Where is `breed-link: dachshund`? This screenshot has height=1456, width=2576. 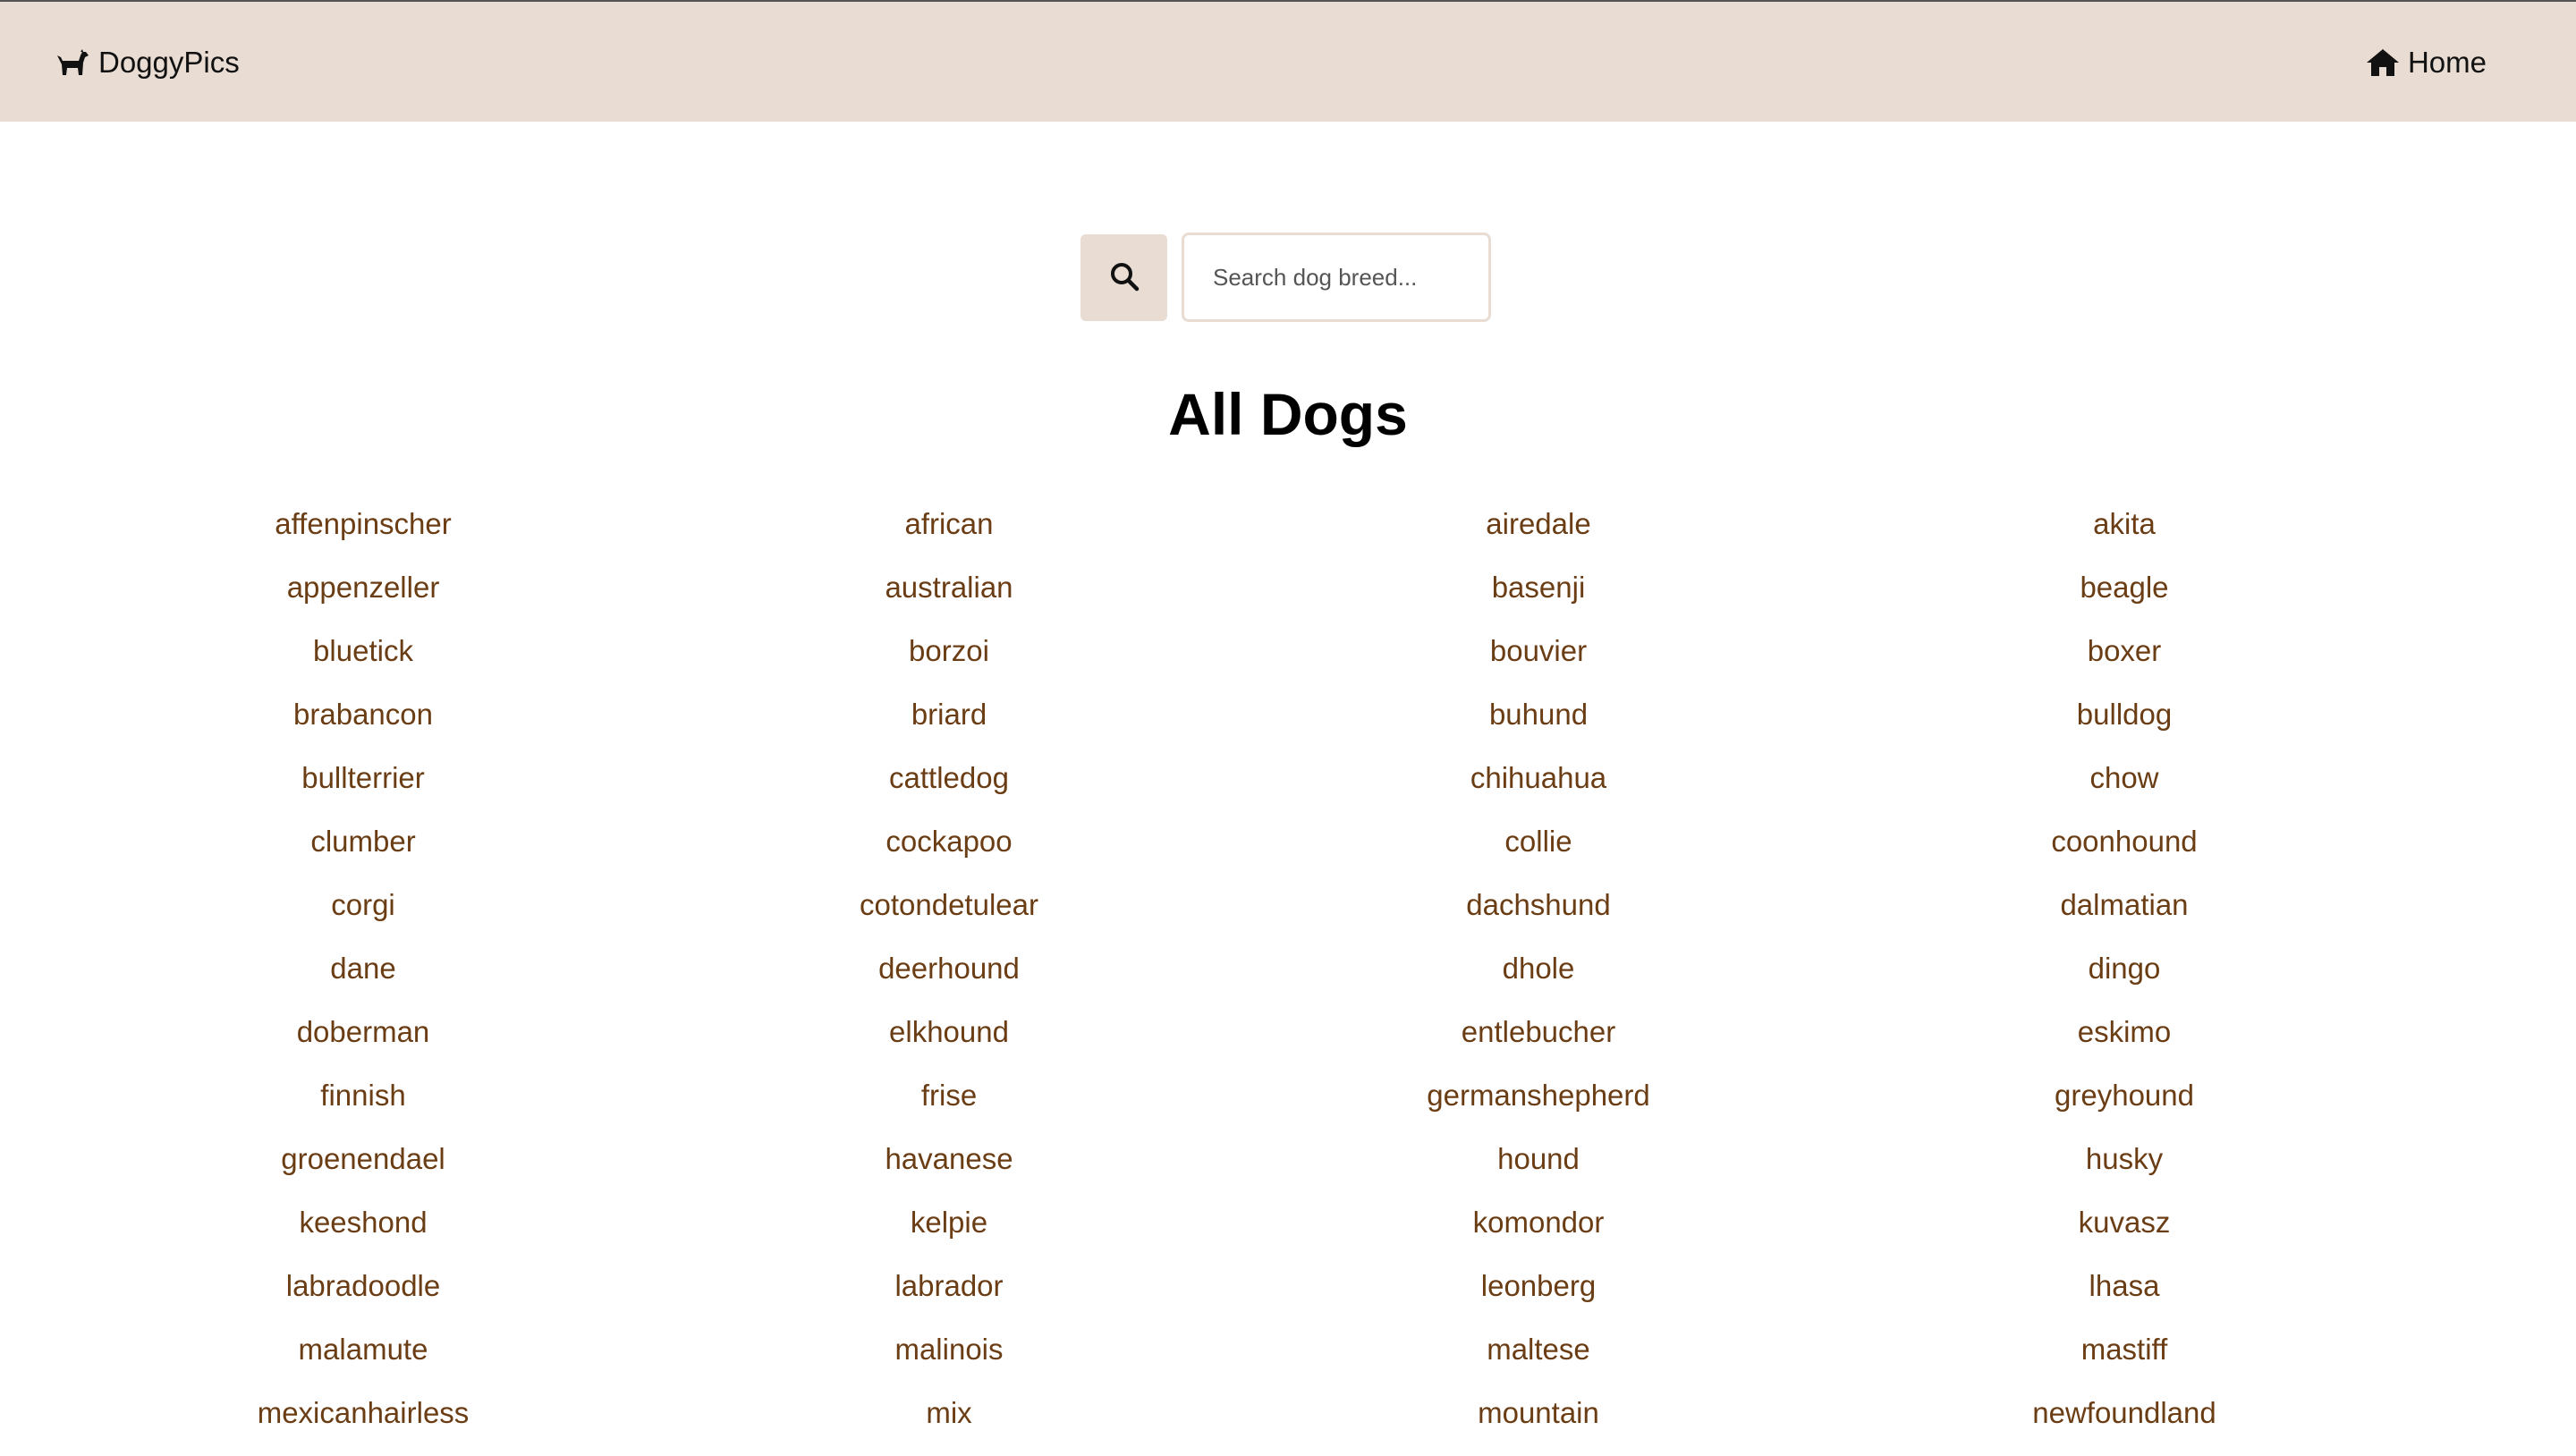
breed-link: dachshund is located at coordinates (1538, 904).